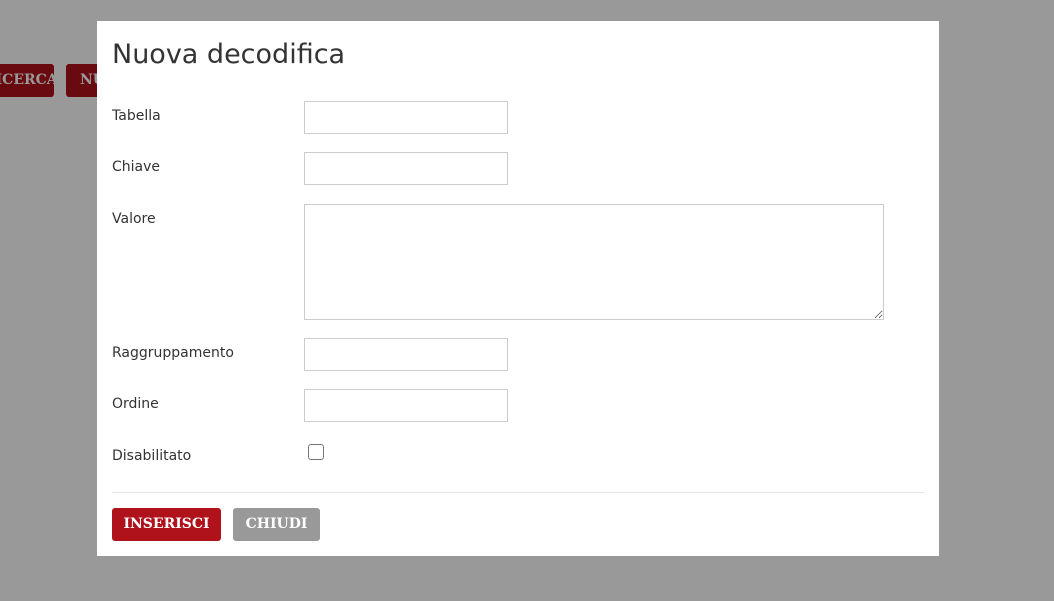 The image size is (1054, 601). I want to click on disabilitato-checkbox, so click(316, 452).